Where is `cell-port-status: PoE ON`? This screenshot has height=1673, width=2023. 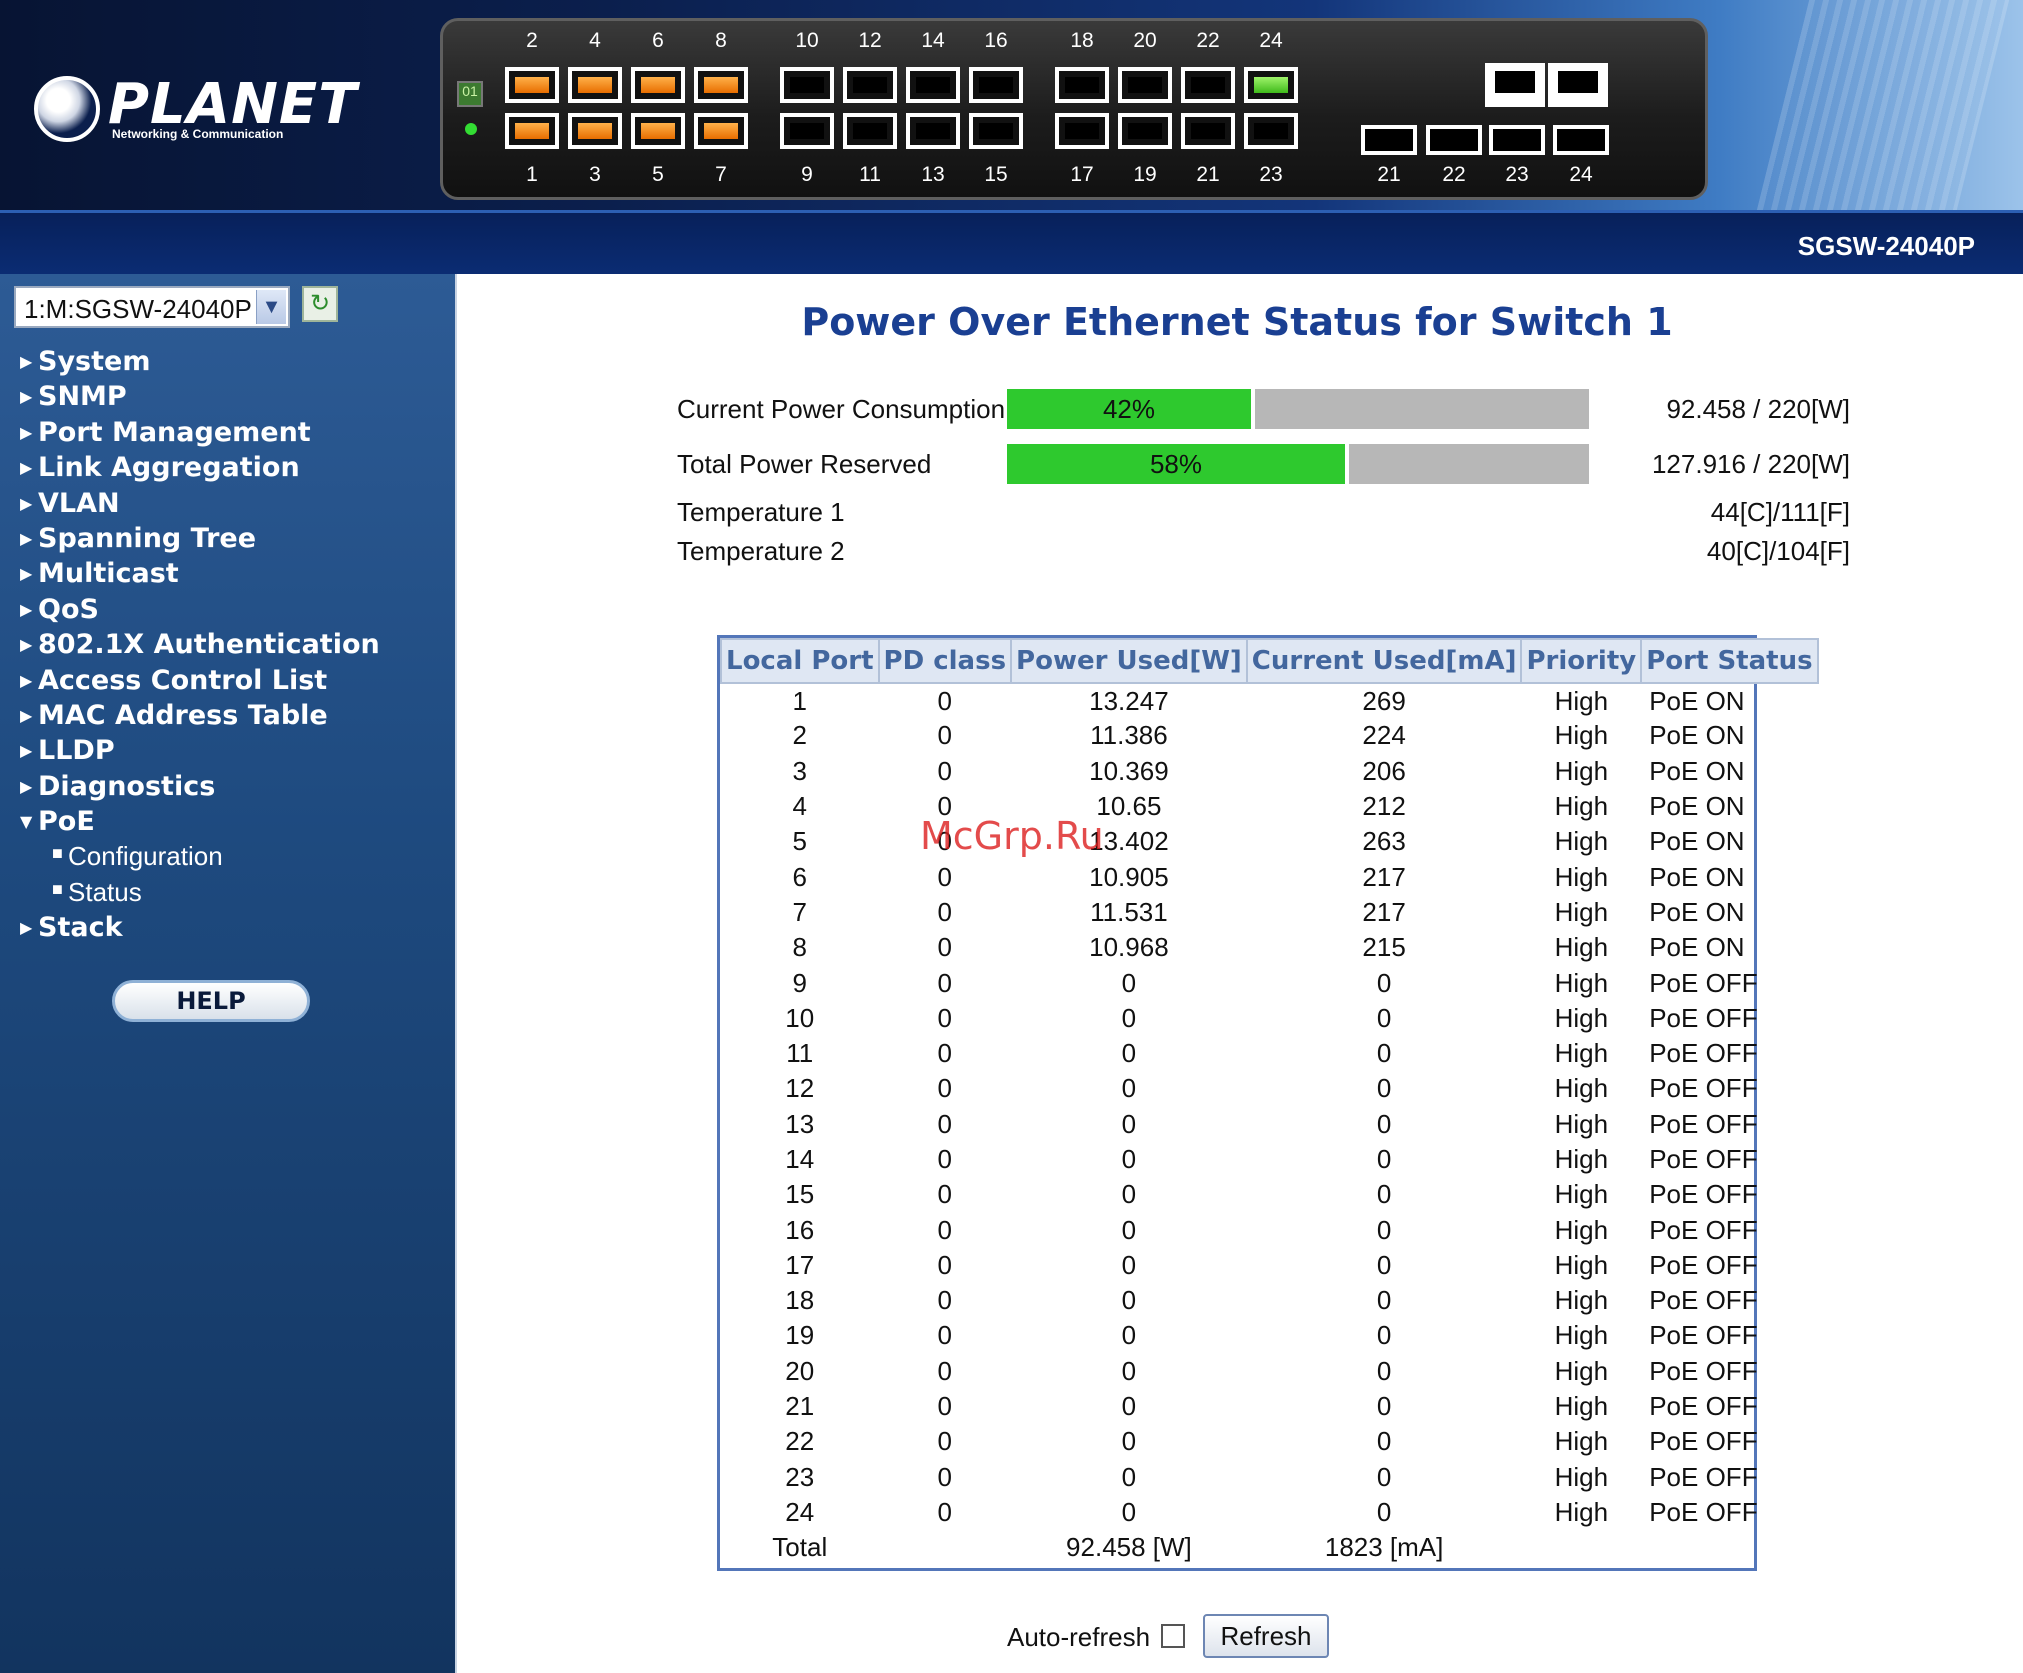
cell-port-status: PoE ON is located at coordinates (1697, 770).